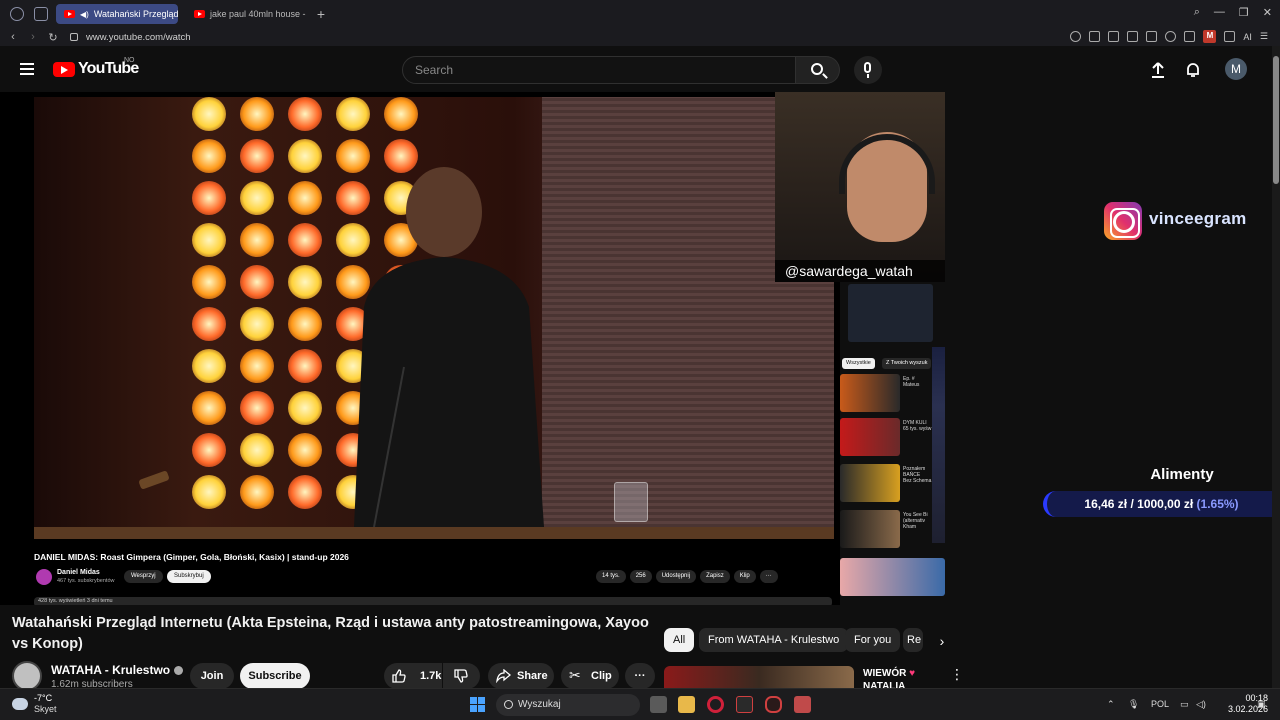 The height and width of the screenshot is (720, 1280). I want to click on zoom-icon, so click(1076, 36).